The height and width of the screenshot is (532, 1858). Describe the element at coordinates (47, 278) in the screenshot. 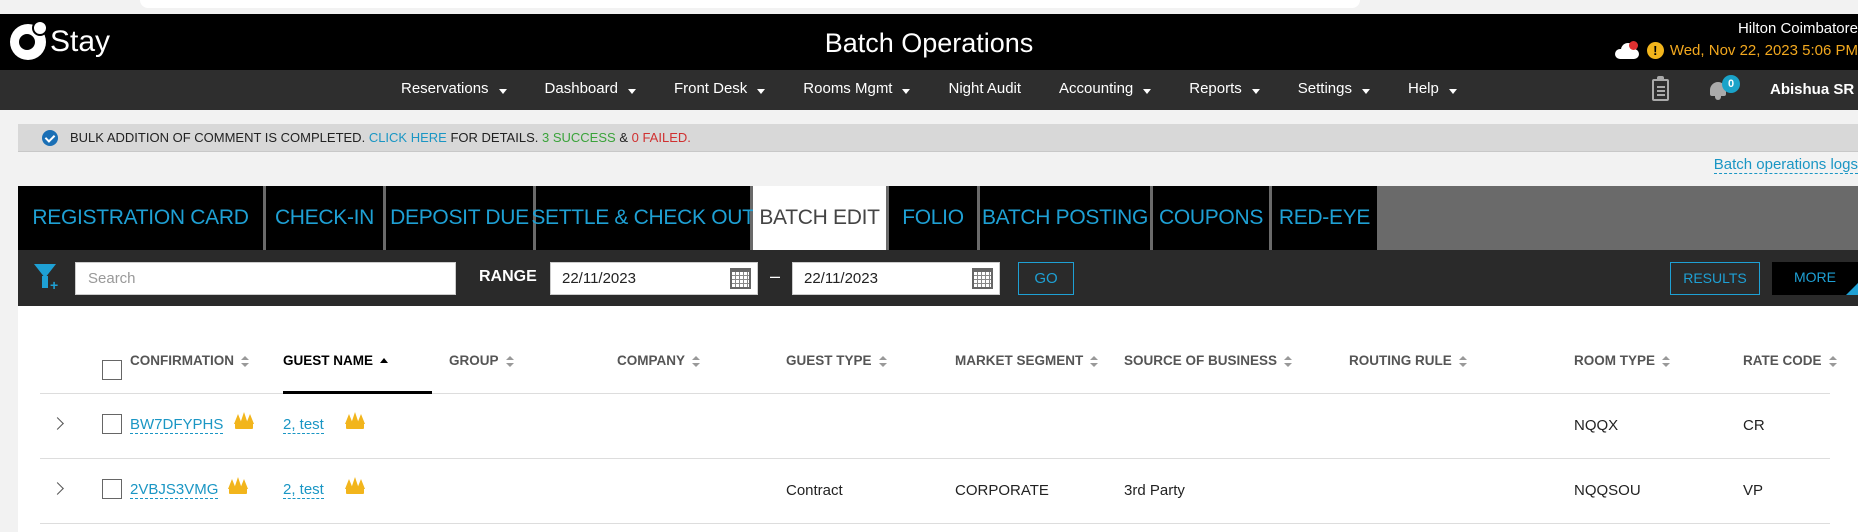

I see `add-filter-icon: +` at that location.